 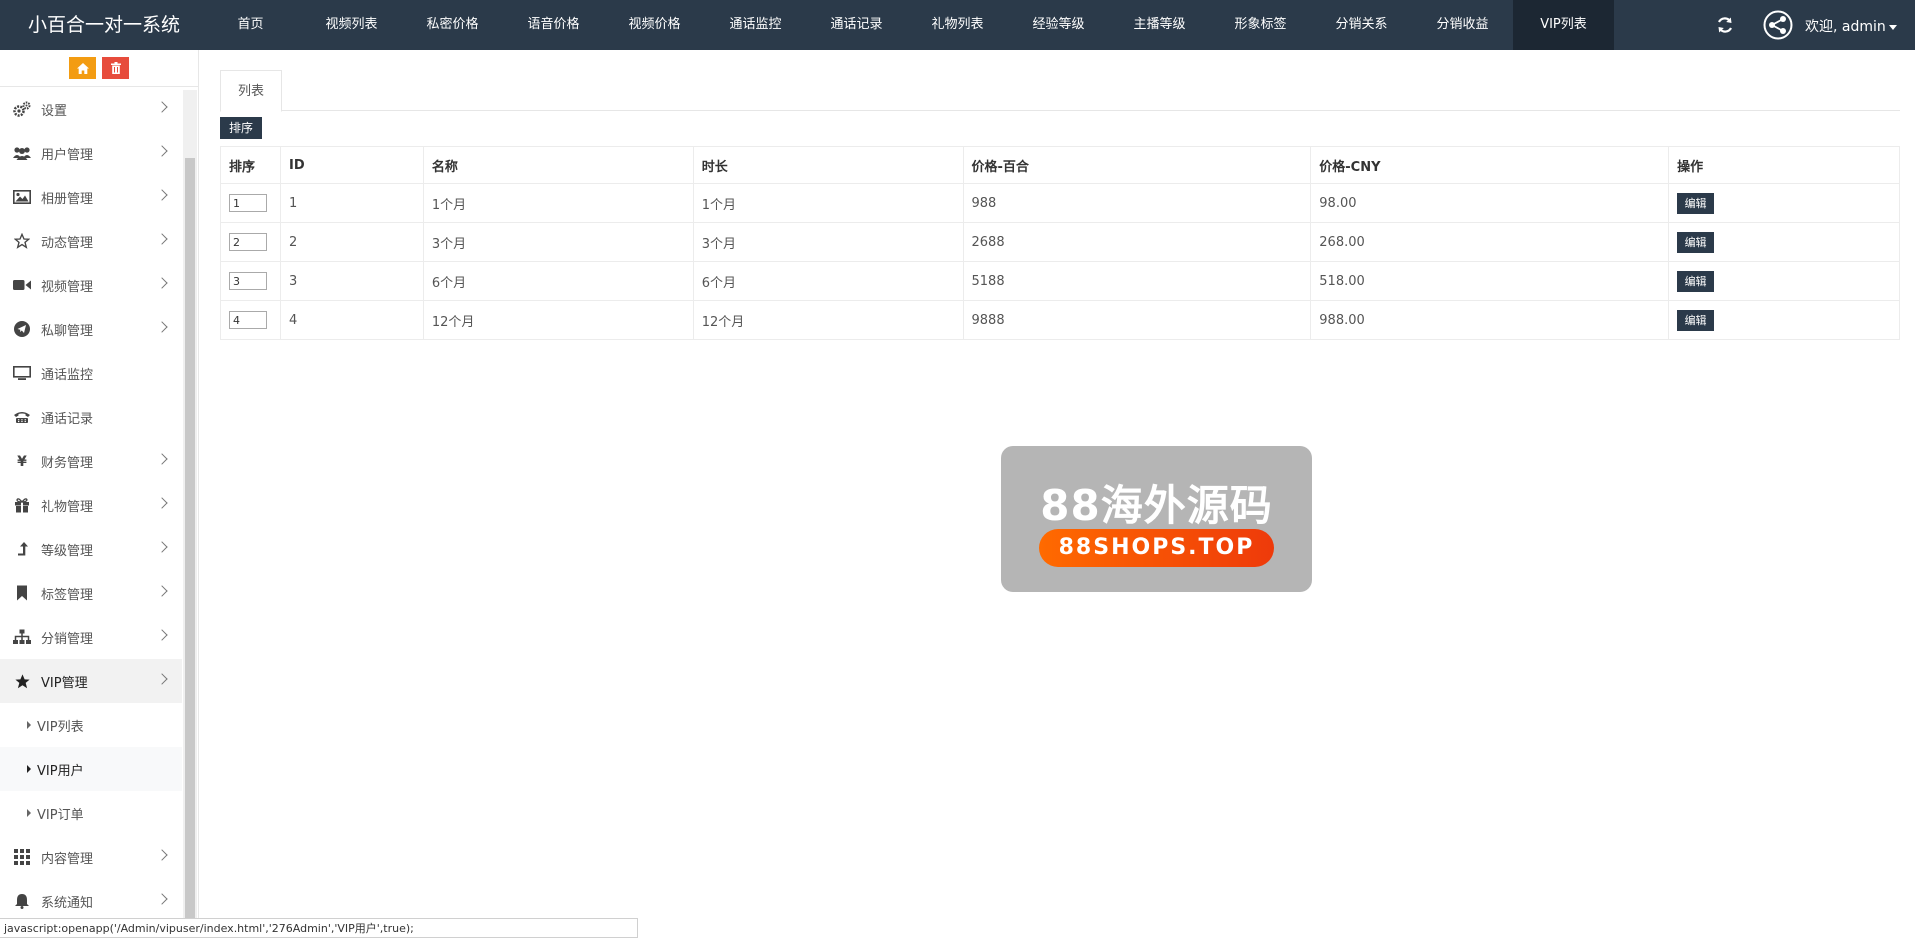 I want to click on sidebar-subitem-label: VIP用户, so click(x=60, y=771).